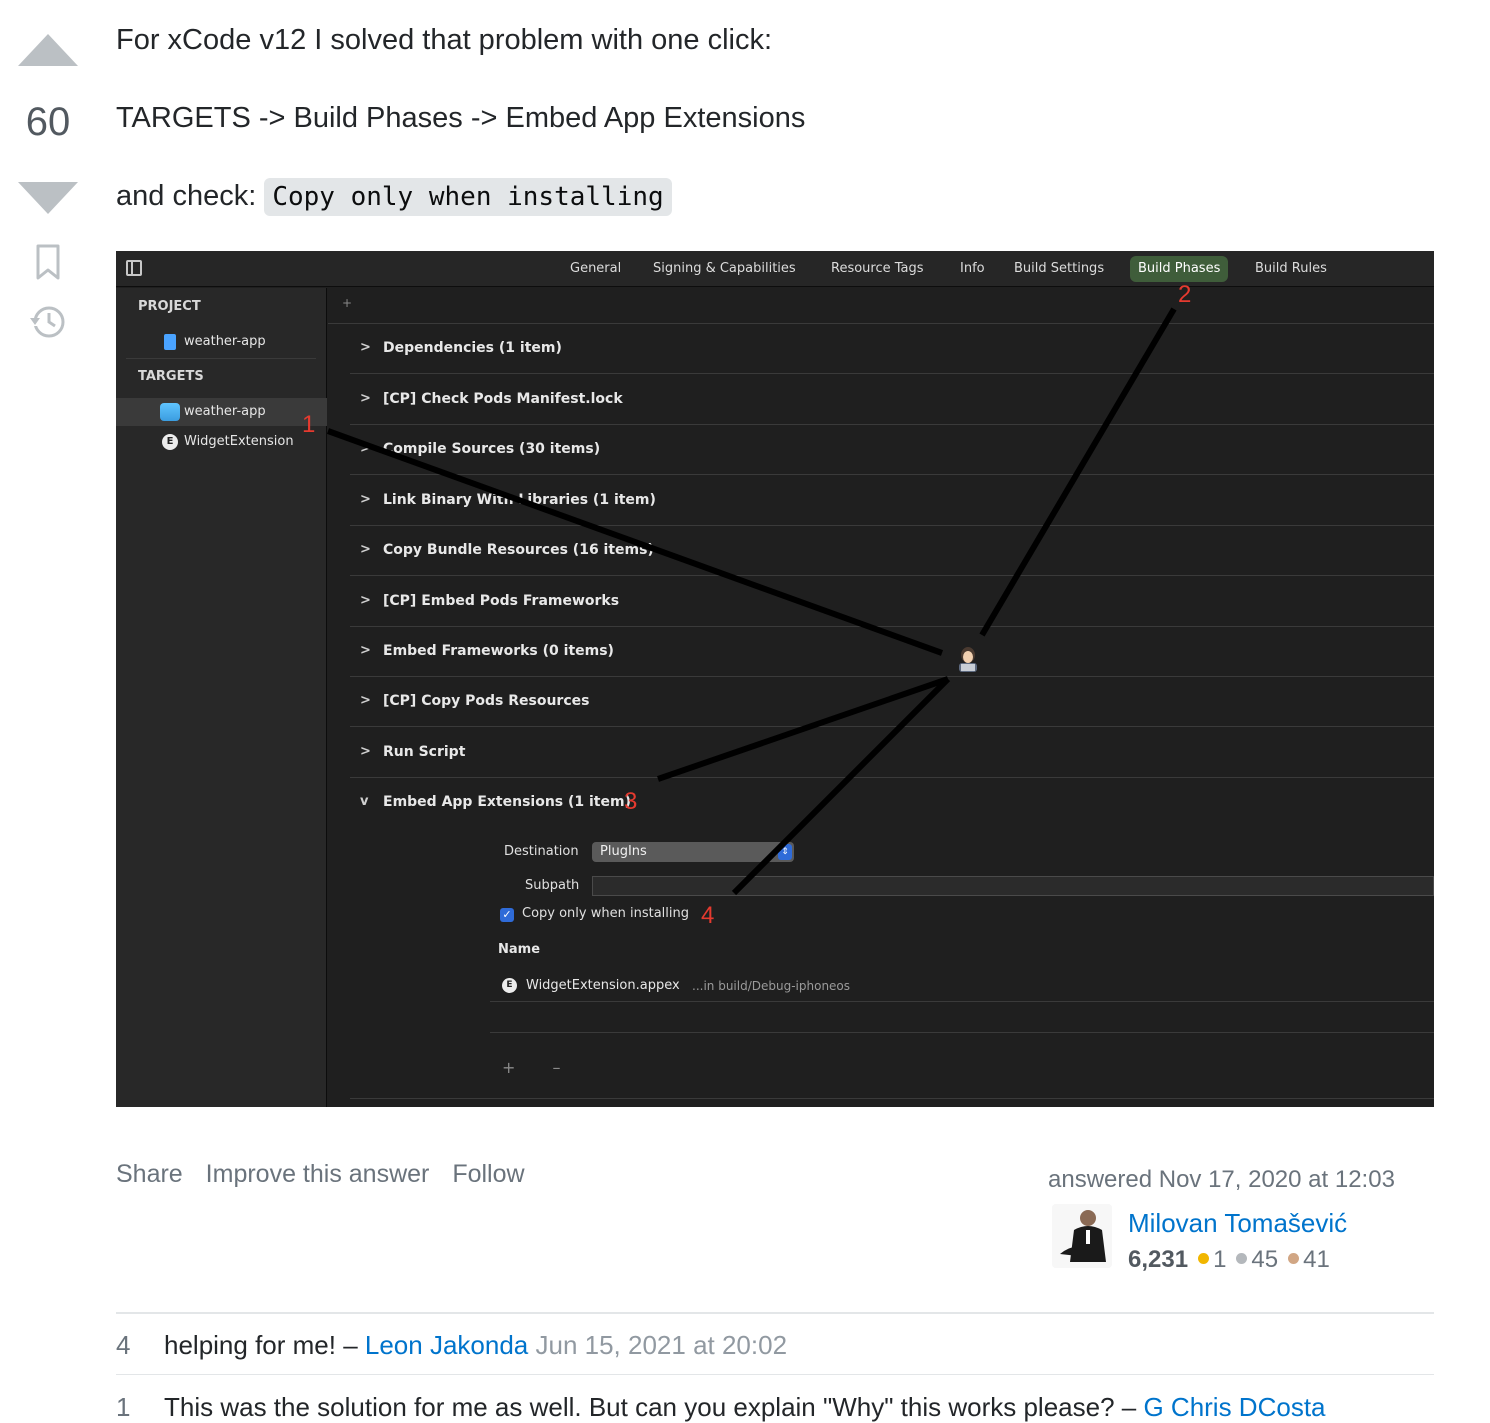 The height and width of the screenshot is (1423, 1490). What do you see at coordinates (708, 915) in the screenshot?
I see `annotation-number: 4` at bounding box center [708, 915].